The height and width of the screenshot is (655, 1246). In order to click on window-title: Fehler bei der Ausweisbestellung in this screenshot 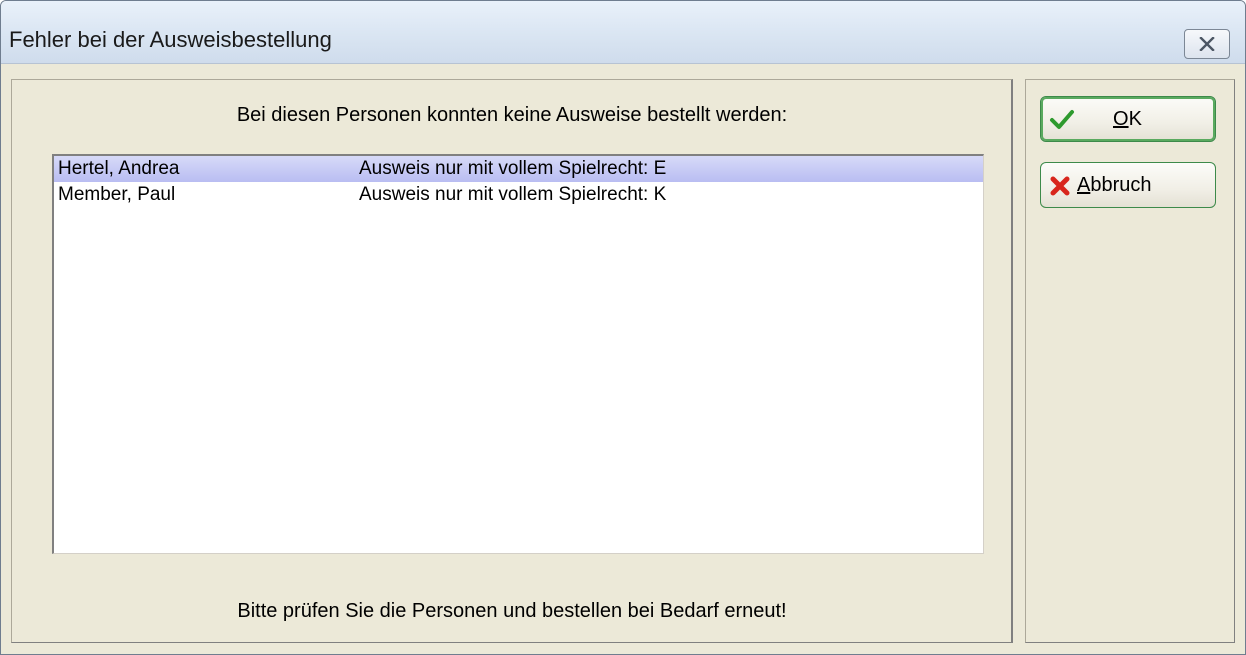, I will do `click(170, 39)`.